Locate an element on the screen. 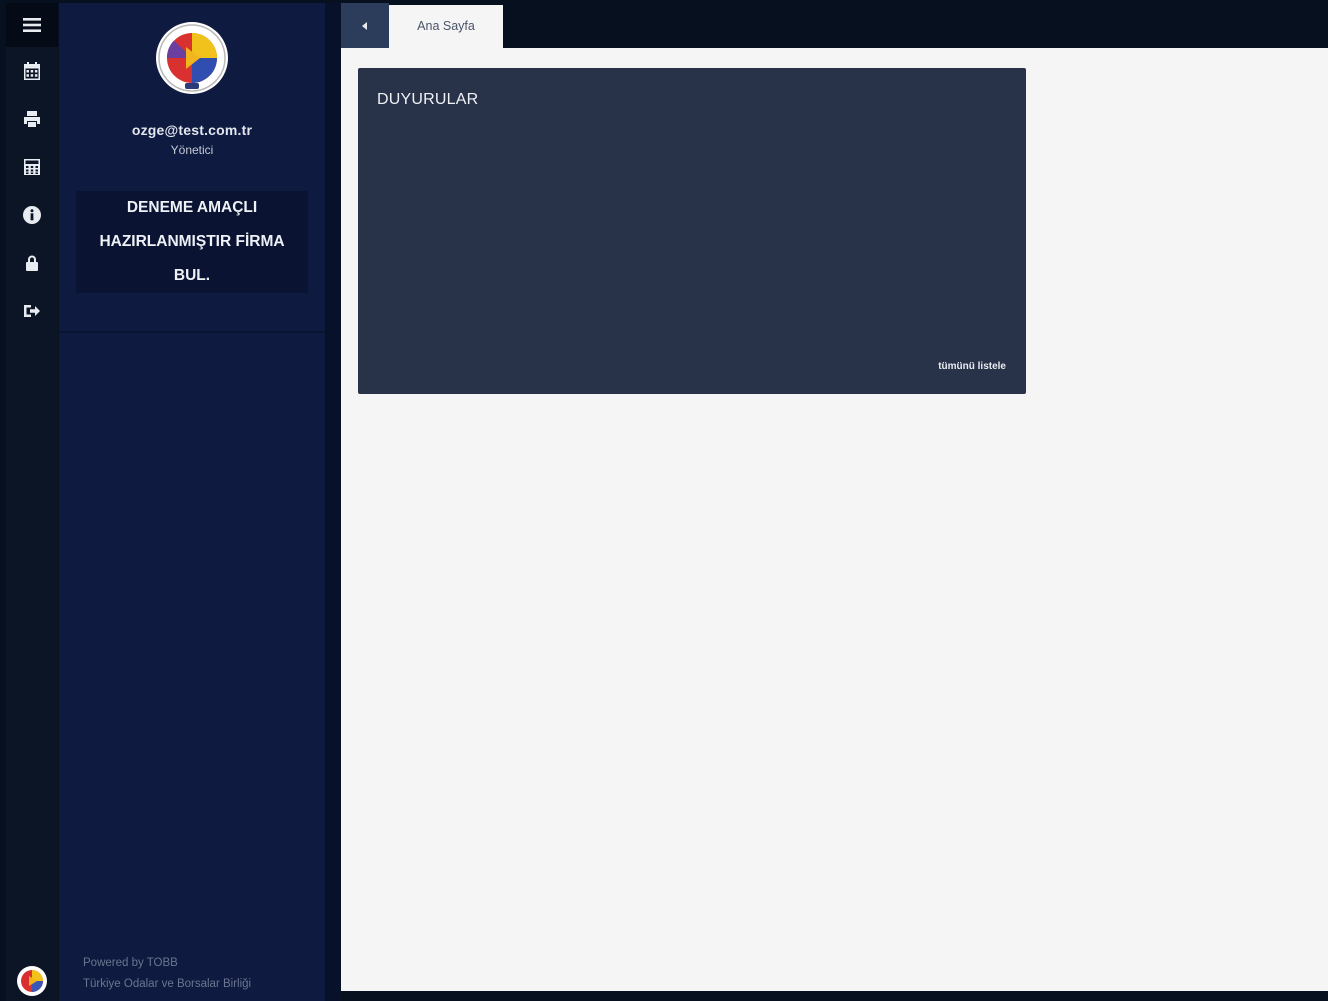 This screenshot has width=1328, height=1001. print-icon is located at coordinates (32, 119).